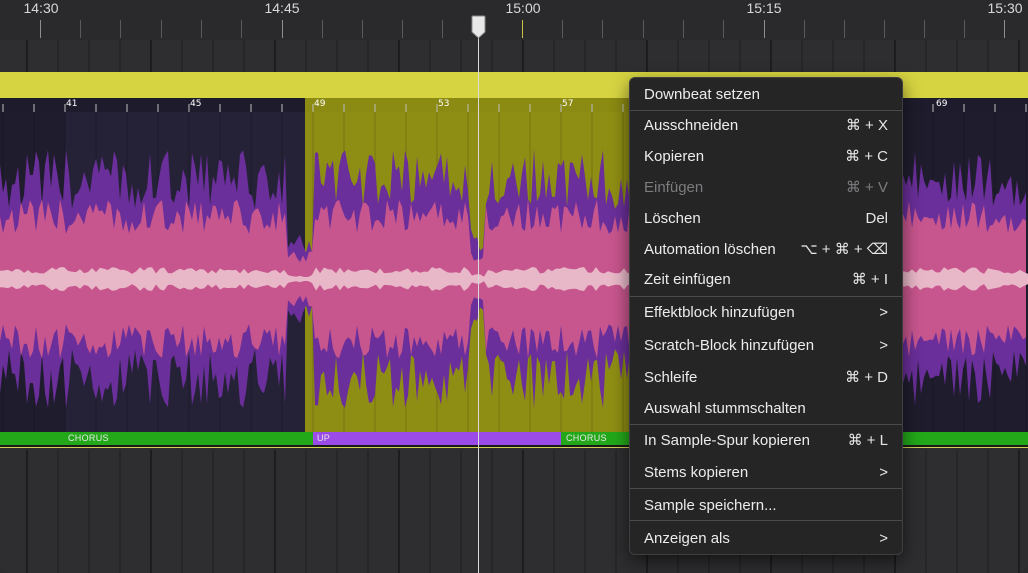 The image size is (1028, 573). I want to click on time-label-1515: 15:15, so click(764, 8).